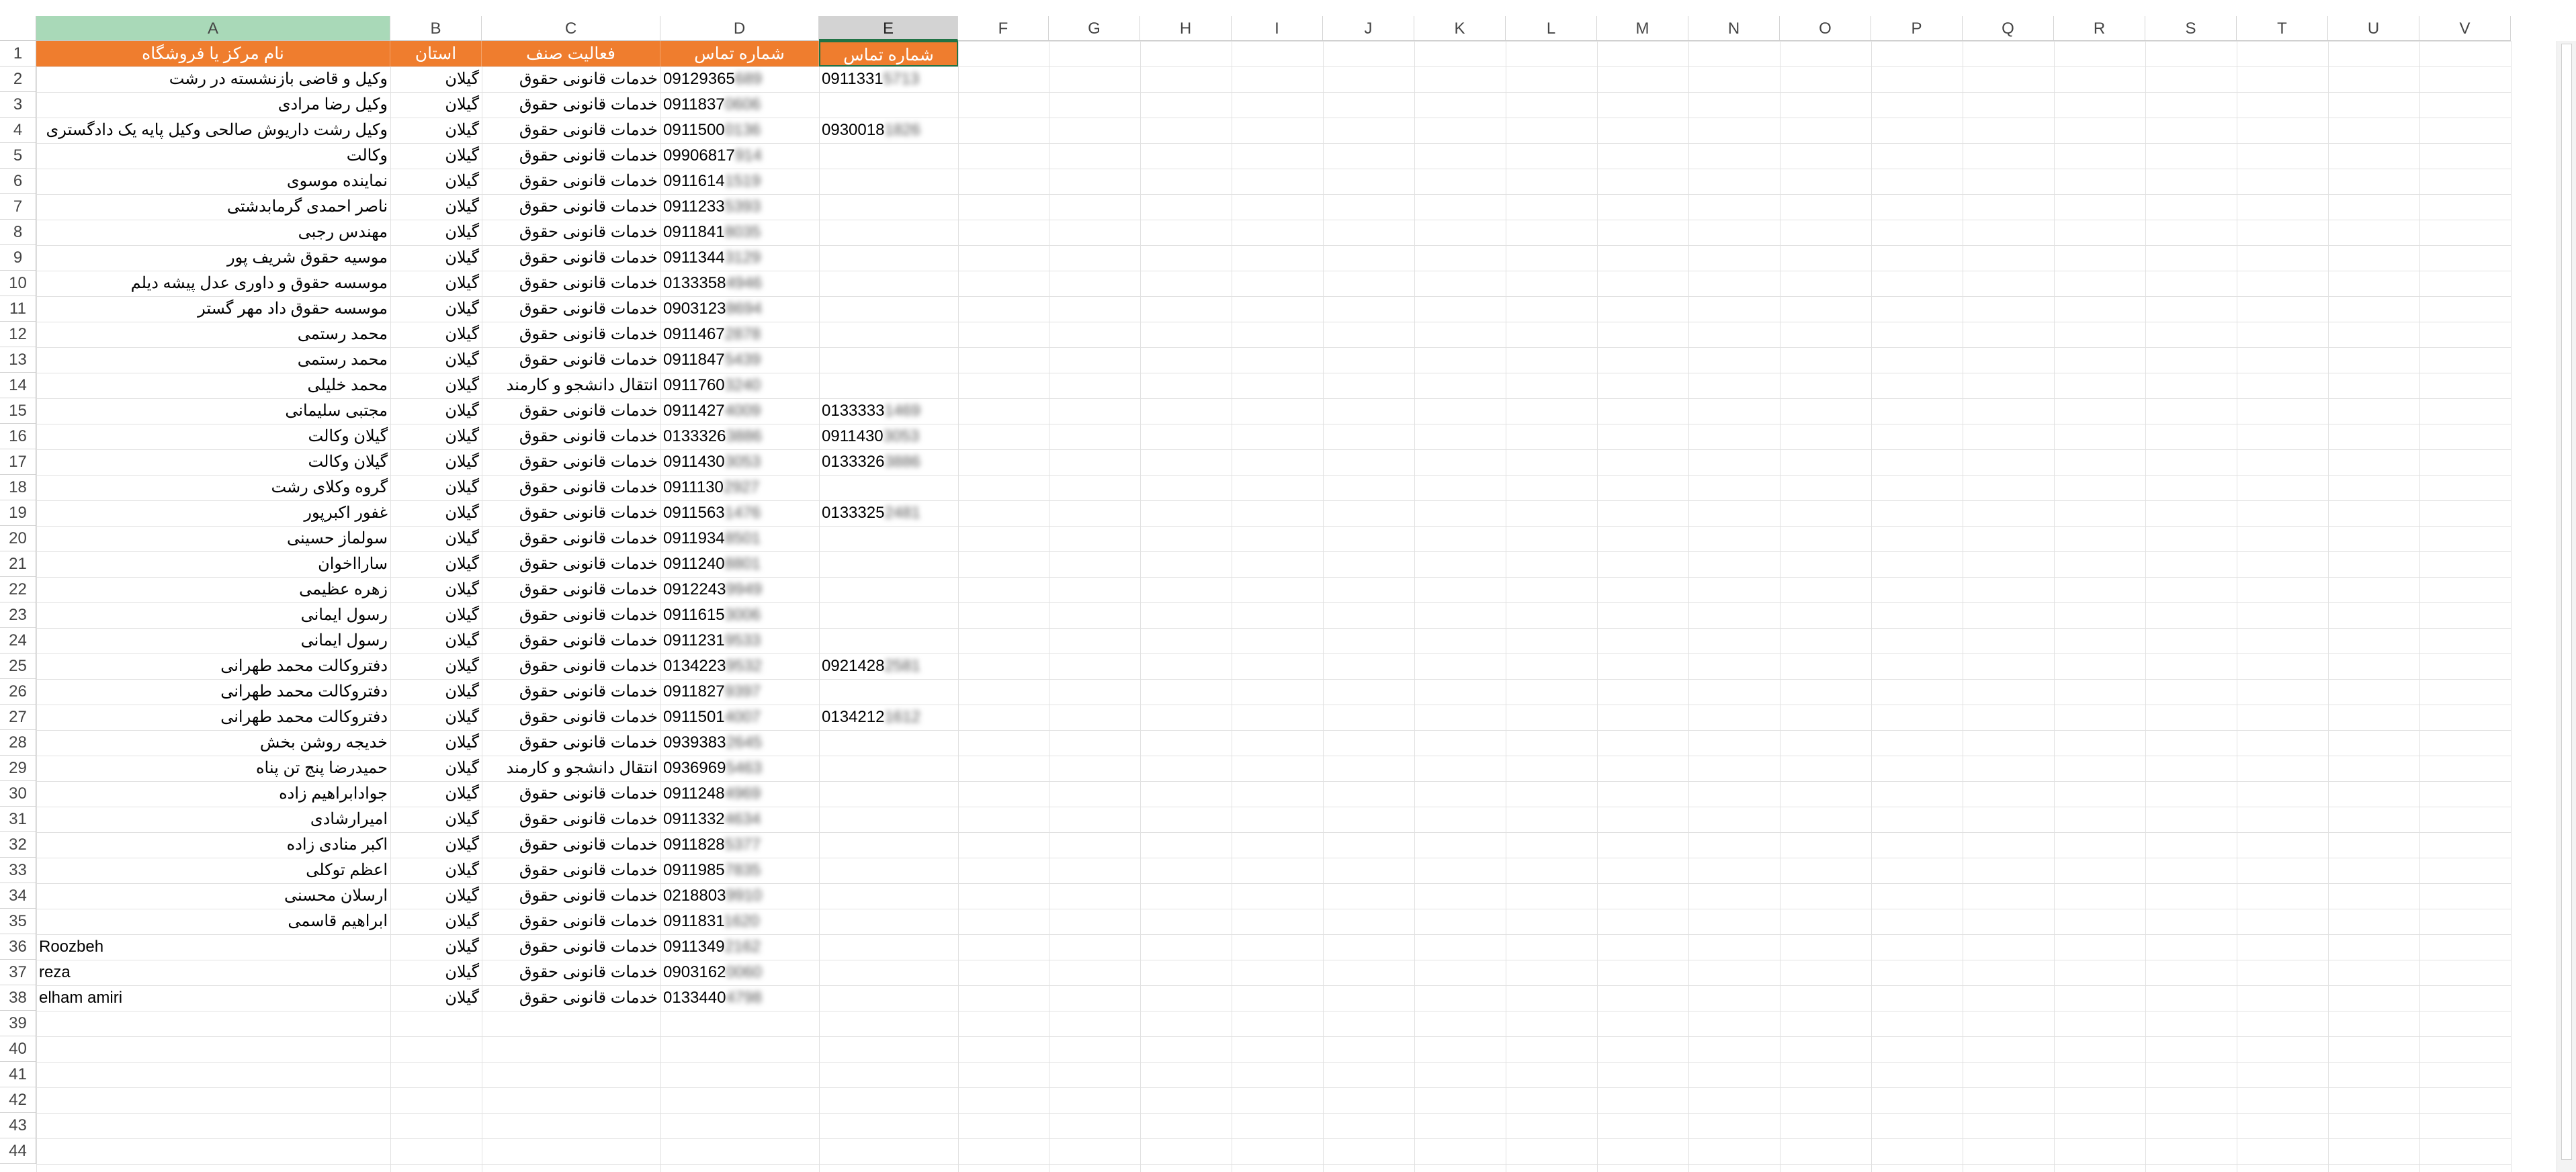 The width and height of the screenshot is (2576, 1172). What do you see at coordinates (888, 79) in the screenshot?
I see `cell-phone-2: 09113315713` at bounding box center [888, 79].